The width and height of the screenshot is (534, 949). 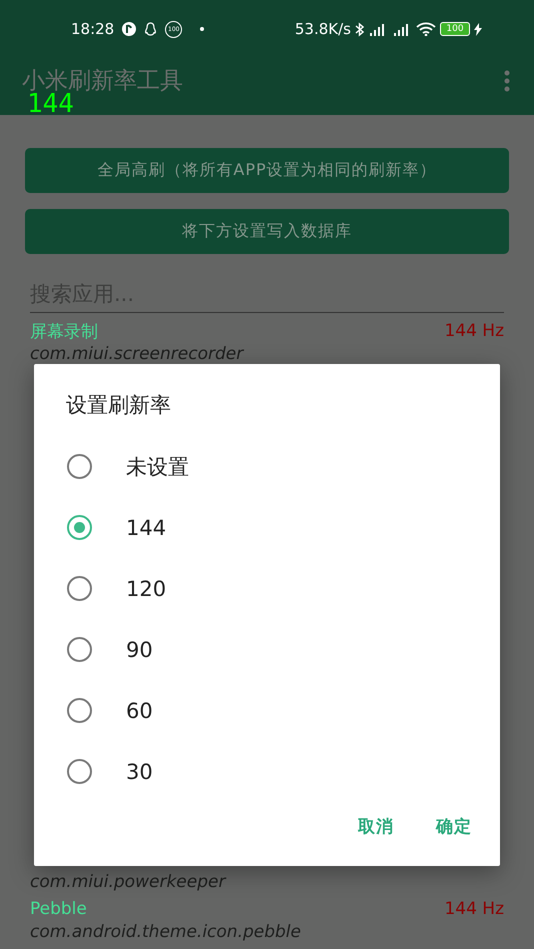 What do you see at coordinates (139, 650) in the screenshot?
I see `option-label: 90` at bounding box center [139, 650].